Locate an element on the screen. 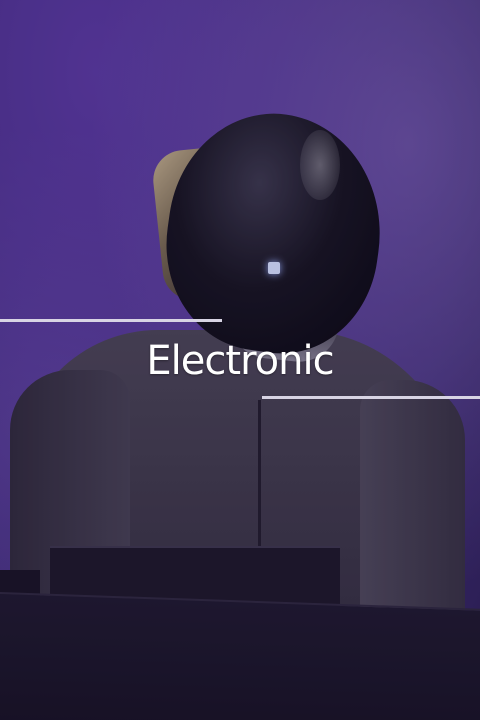  title-divider-top is located at coordinates (111, 320).